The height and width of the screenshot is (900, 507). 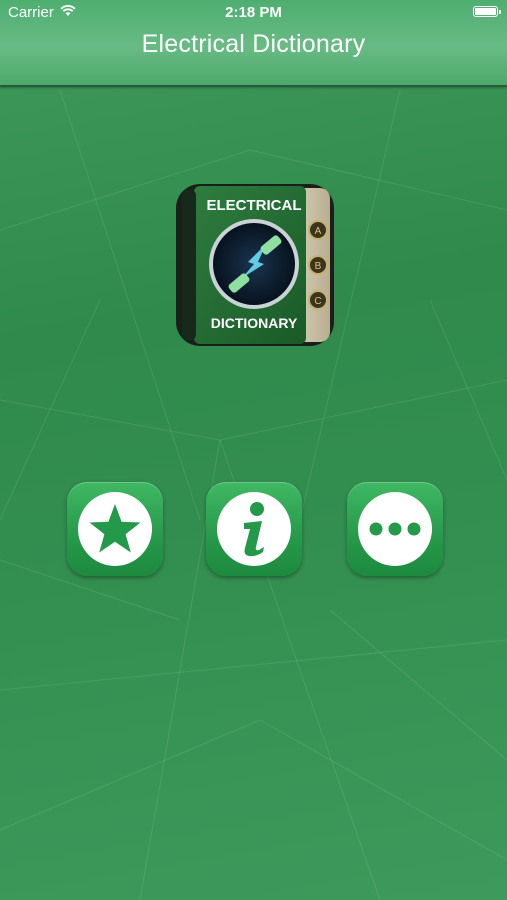 I want to click on app-logo: ELECTRICAL DICTIONARY A B C, so click(x=255, y=265).